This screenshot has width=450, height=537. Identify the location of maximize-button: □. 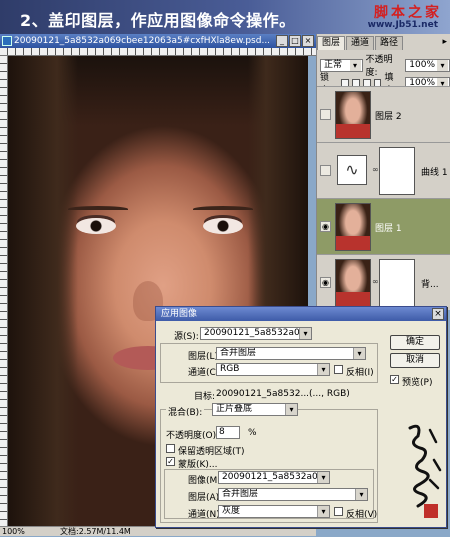
(295, 41).